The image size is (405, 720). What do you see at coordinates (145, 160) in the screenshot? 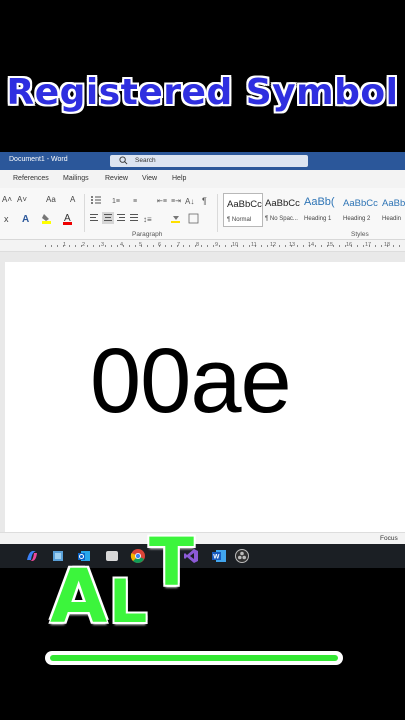
I see `search-placeholder: Search` at bounding box center [145, 160].